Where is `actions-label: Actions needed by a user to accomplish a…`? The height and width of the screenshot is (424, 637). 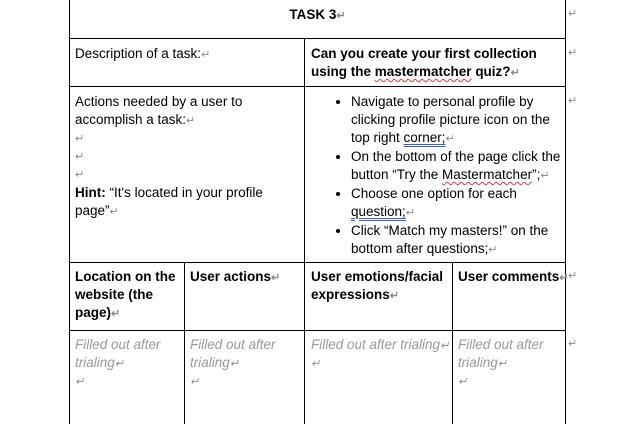
actions-label: Actions needed by a user to accomplish a… is located at coordinates (186, 111).